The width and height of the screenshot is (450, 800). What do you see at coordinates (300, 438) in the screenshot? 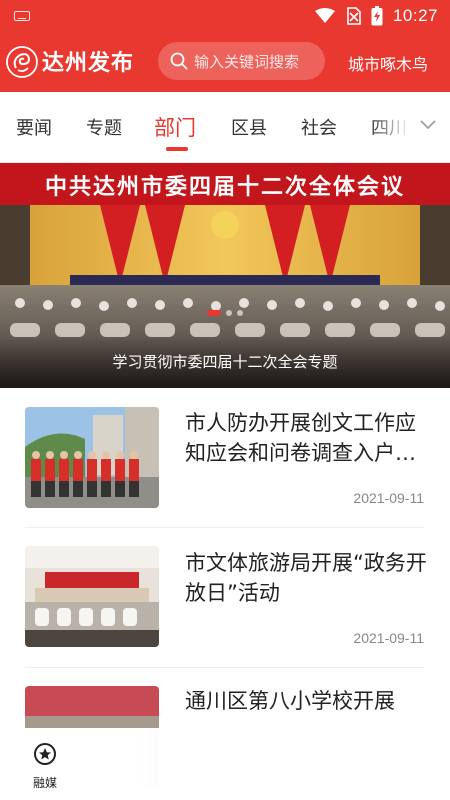
I see `news-title: 市人防办开展创文工作应知应会和问卷调查入户活动` at bounding box center [300, 438].